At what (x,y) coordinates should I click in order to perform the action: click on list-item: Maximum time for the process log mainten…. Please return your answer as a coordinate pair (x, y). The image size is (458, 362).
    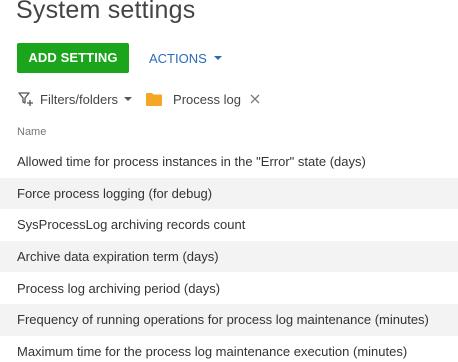
    Looking at the image, I should click on (229, 349).